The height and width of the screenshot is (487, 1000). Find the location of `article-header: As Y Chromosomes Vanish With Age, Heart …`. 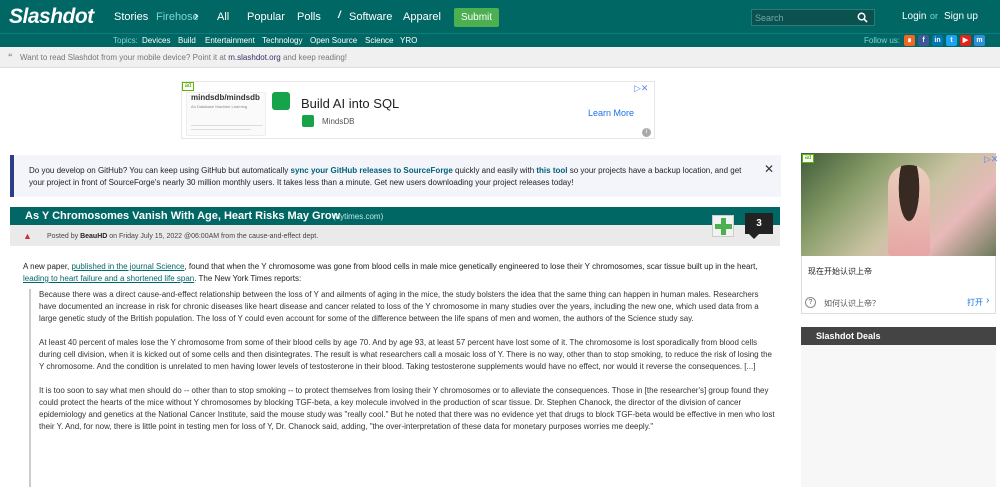

article-header: As Y Chromosomes Vanish With Age, Heart … is located at coordinates (395, 216).